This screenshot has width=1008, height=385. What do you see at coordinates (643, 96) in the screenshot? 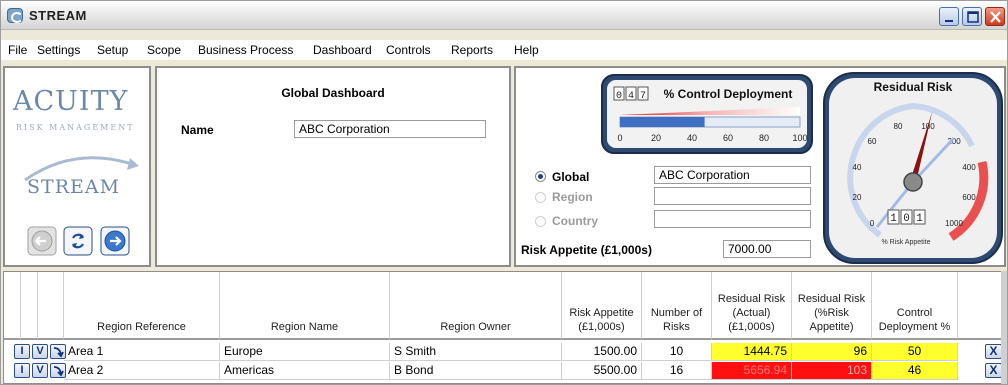
I see `control-digit-3: 7` at bounding box center [643, 96].